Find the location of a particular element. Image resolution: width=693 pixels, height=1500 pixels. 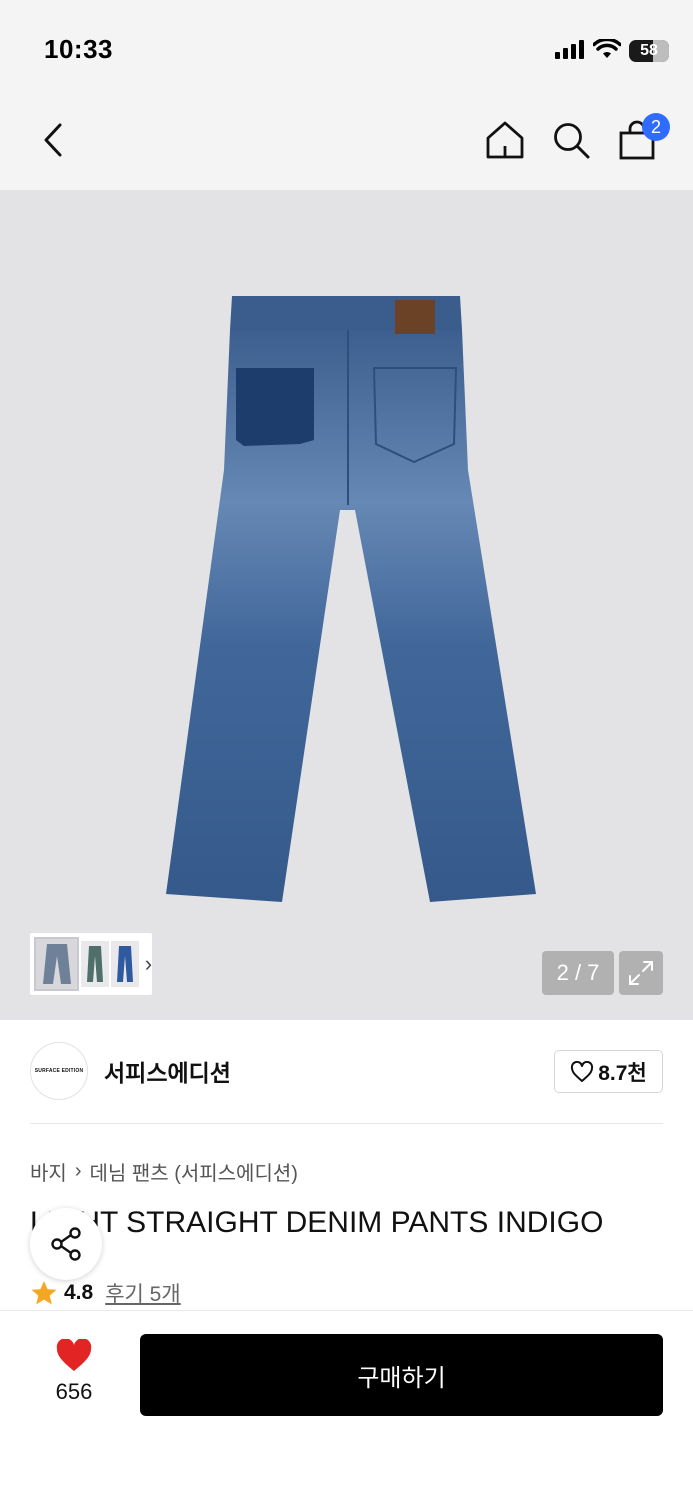

breadcrumb: 바지 › 데님 팬츠 (서피스에디션) is located at coordinates (164, 1171).